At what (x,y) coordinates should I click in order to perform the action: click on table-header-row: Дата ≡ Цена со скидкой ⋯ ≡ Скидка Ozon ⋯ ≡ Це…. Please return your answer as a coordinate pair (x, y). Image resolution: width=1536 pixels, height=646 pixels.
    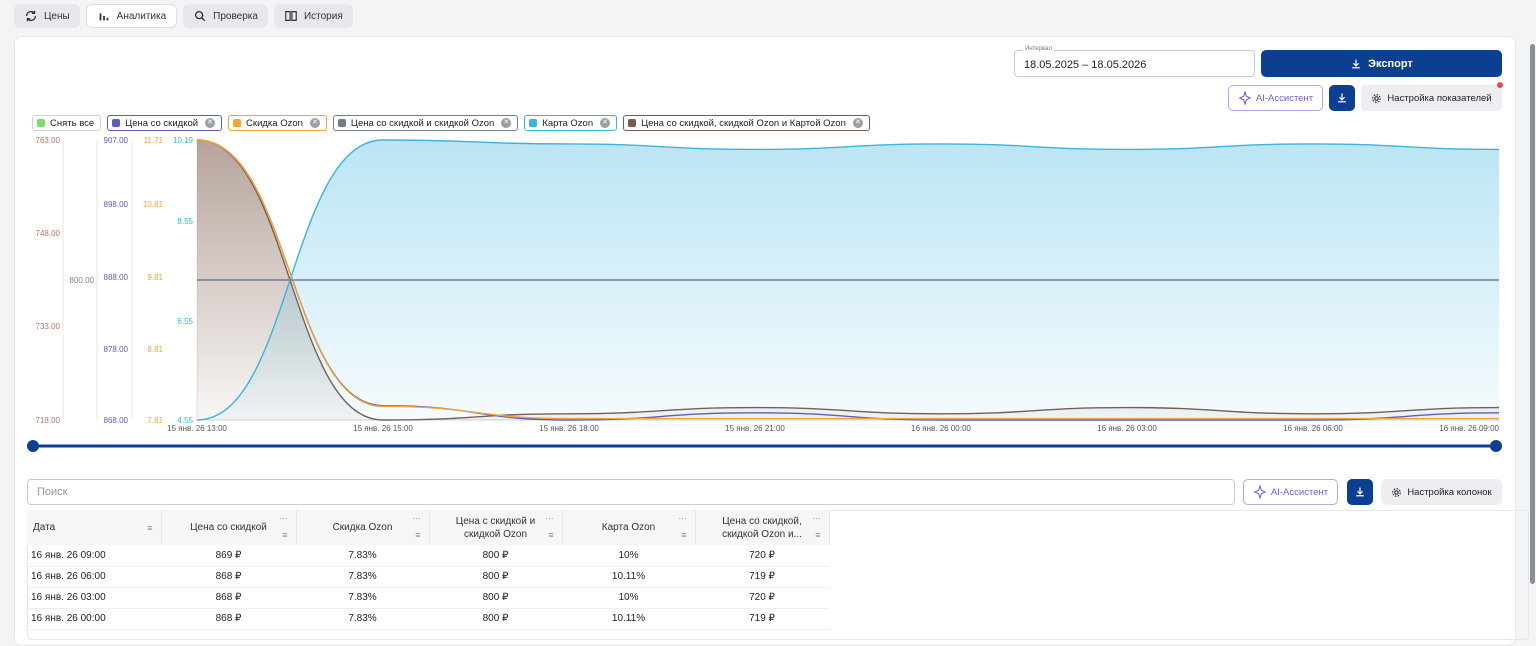
    Looking at the image, I should click on (428, 527).